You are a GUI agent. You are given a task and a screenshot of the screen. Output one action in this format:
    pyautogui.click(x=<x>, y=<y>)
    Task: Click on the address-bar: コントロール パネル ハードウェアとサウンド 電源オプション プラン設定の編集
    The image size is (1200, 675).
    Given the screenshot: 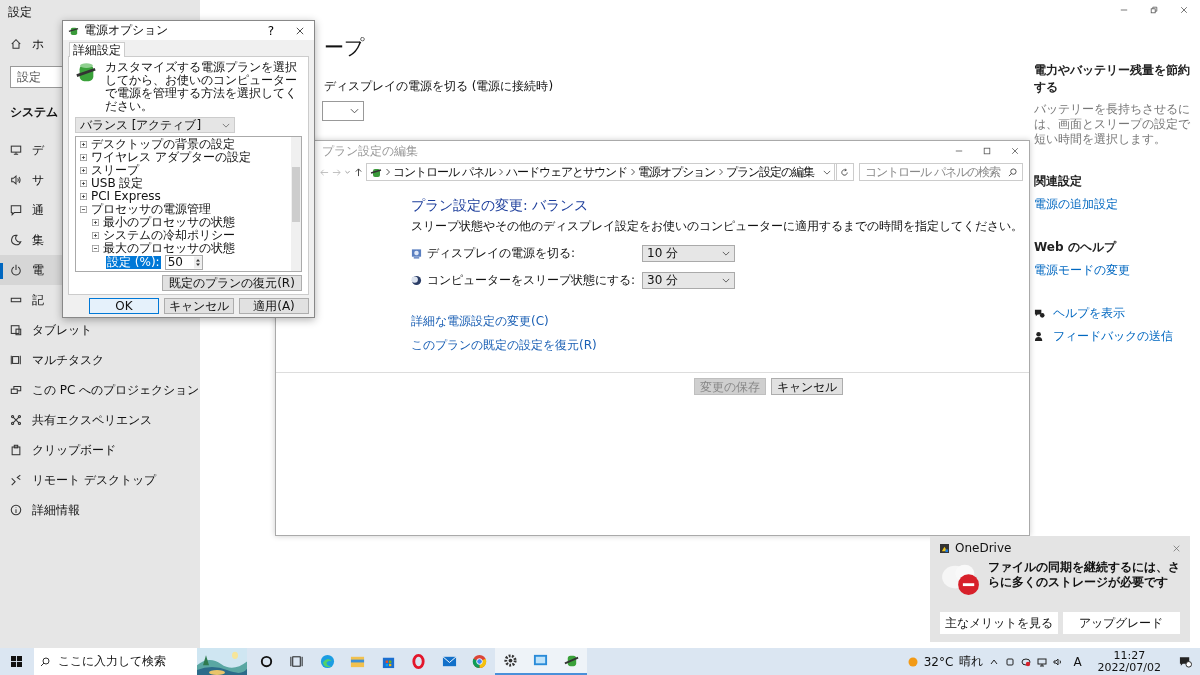 What is the action you would take?
    pyautogui.click(x=601, y=172)
    